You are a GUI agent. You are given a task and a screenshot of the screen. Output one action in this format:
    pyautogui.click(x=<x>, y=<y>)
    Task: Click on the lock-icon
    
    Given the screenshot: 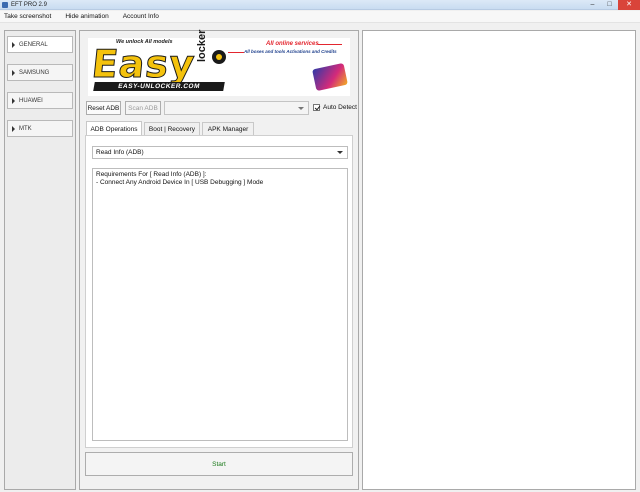 What is the action you would take?
    pyautogui.click(x=219, y=57)
    